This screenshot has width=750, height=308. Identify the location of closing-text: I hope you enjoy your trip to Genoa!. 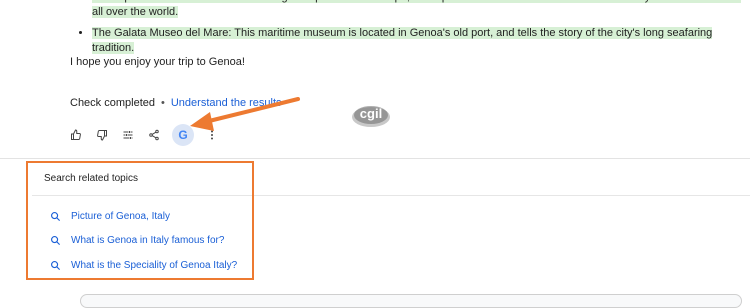
(157, 62).